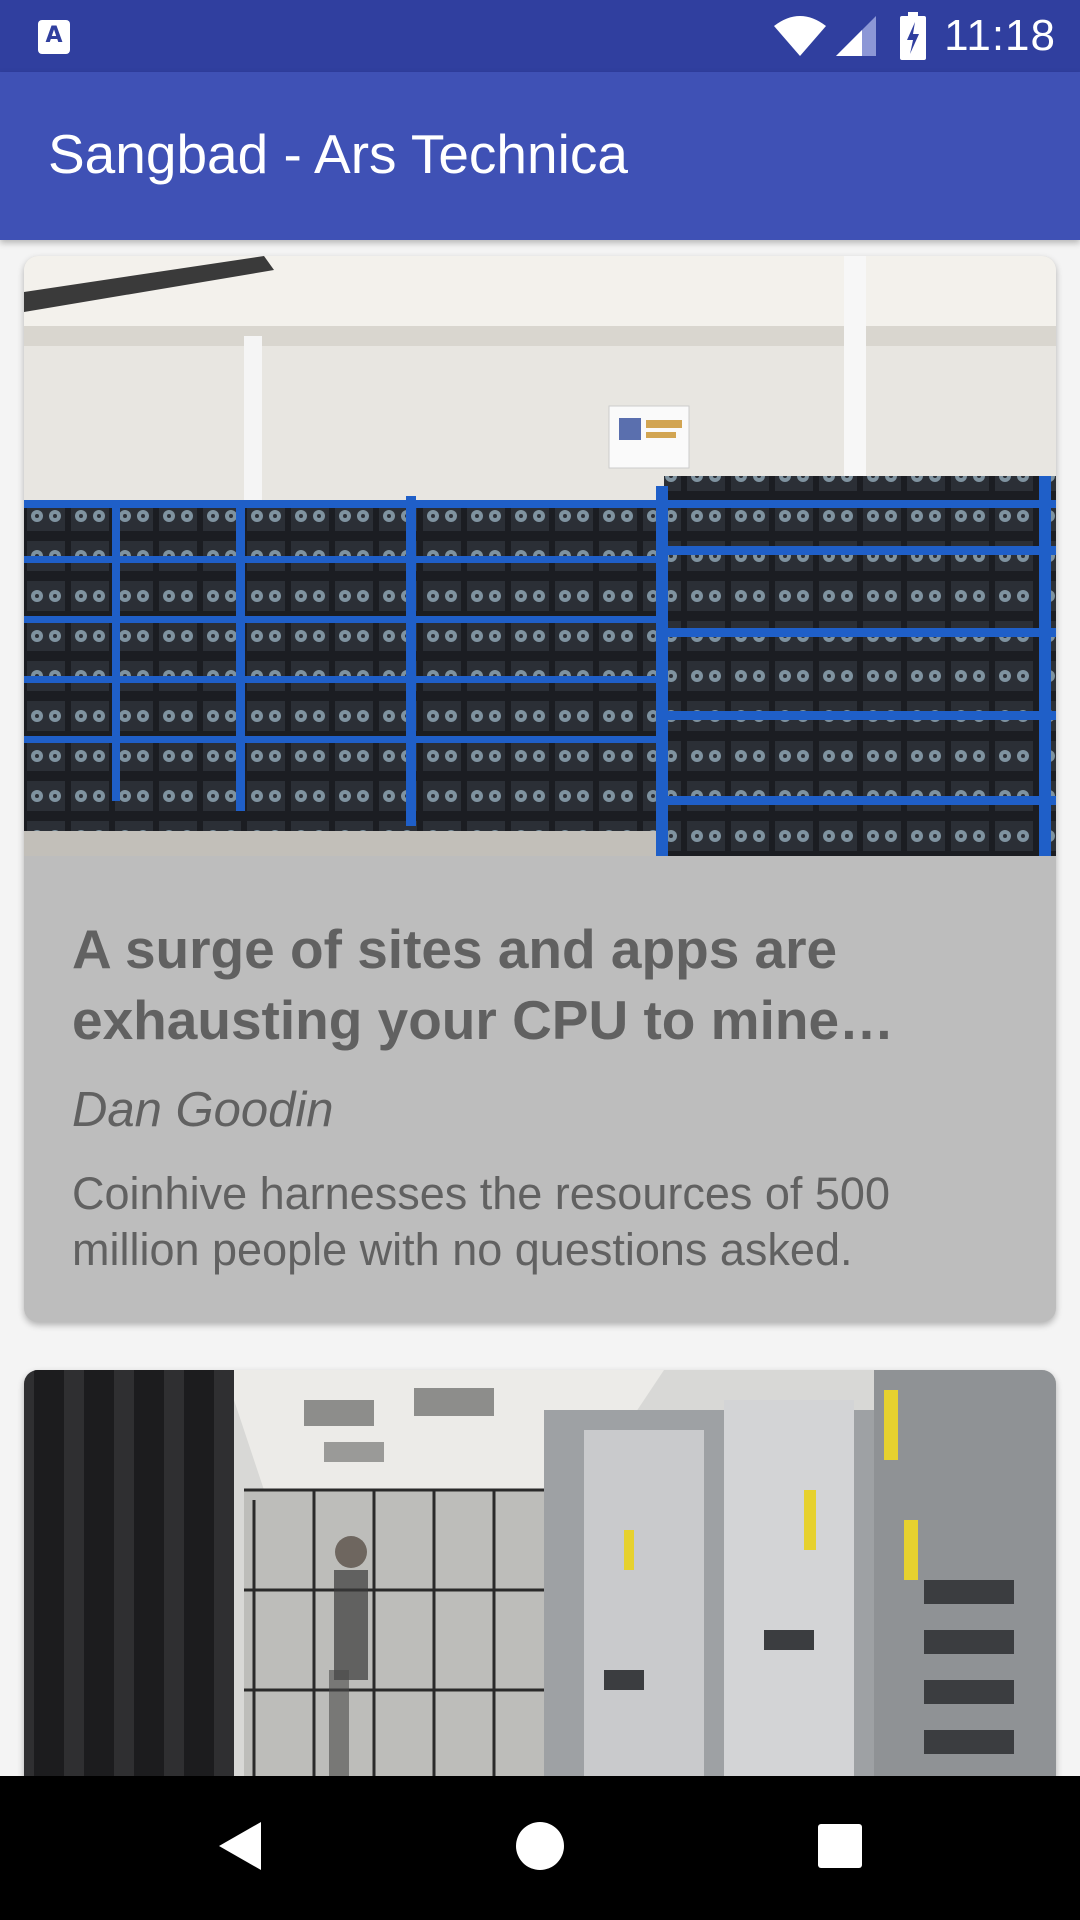 This screenshot has height=1920, width=1080. Describe the element at coordinates (856, 36) in the screenshot. I see `signal-icon` at that location.